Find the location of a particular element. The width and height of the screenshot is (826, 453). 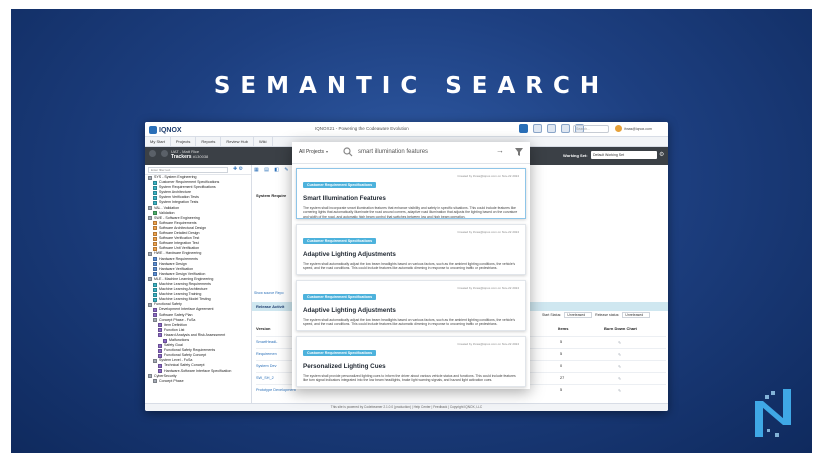

filter-icon is located at coordinates (519, 152).